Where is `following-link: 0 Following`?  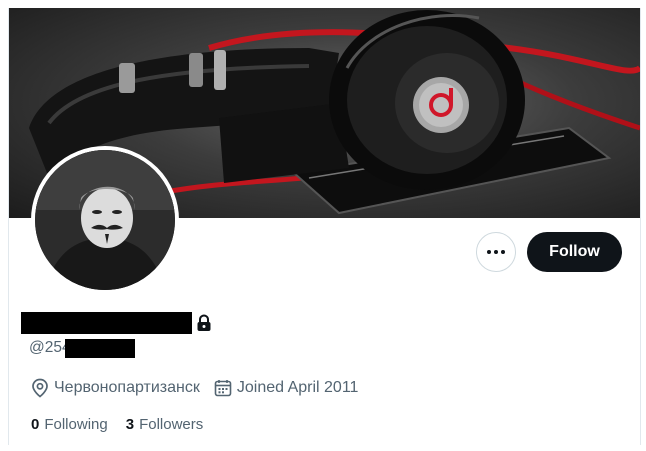 following-link: 0 Following is located at coordinates (69, 424).